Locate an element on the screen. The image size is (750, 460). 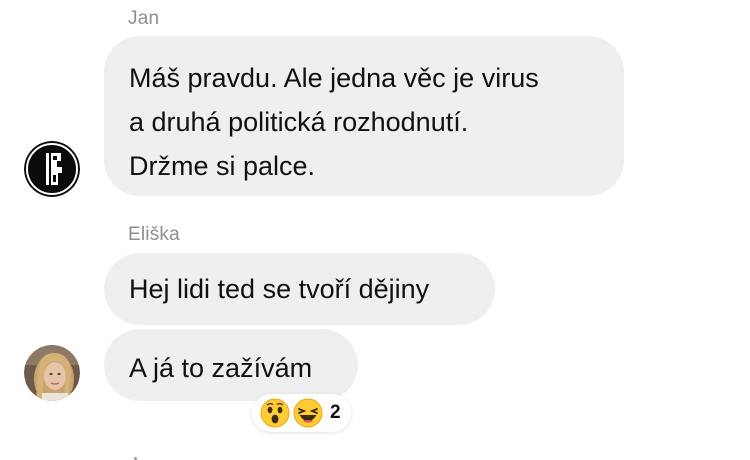
bauhaus-face-logo-icon is located at coordinates (52, 169).